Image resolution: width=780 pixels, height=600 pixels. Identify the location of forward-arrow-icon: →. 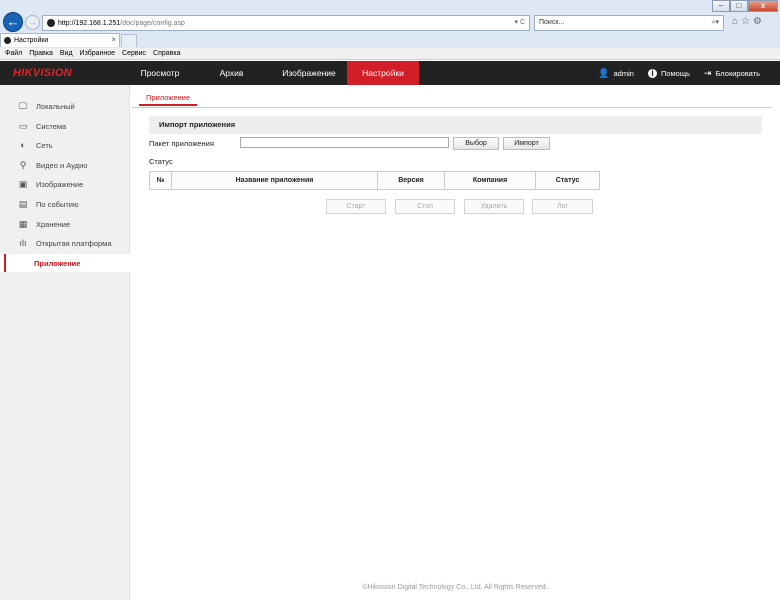
(32, 22).